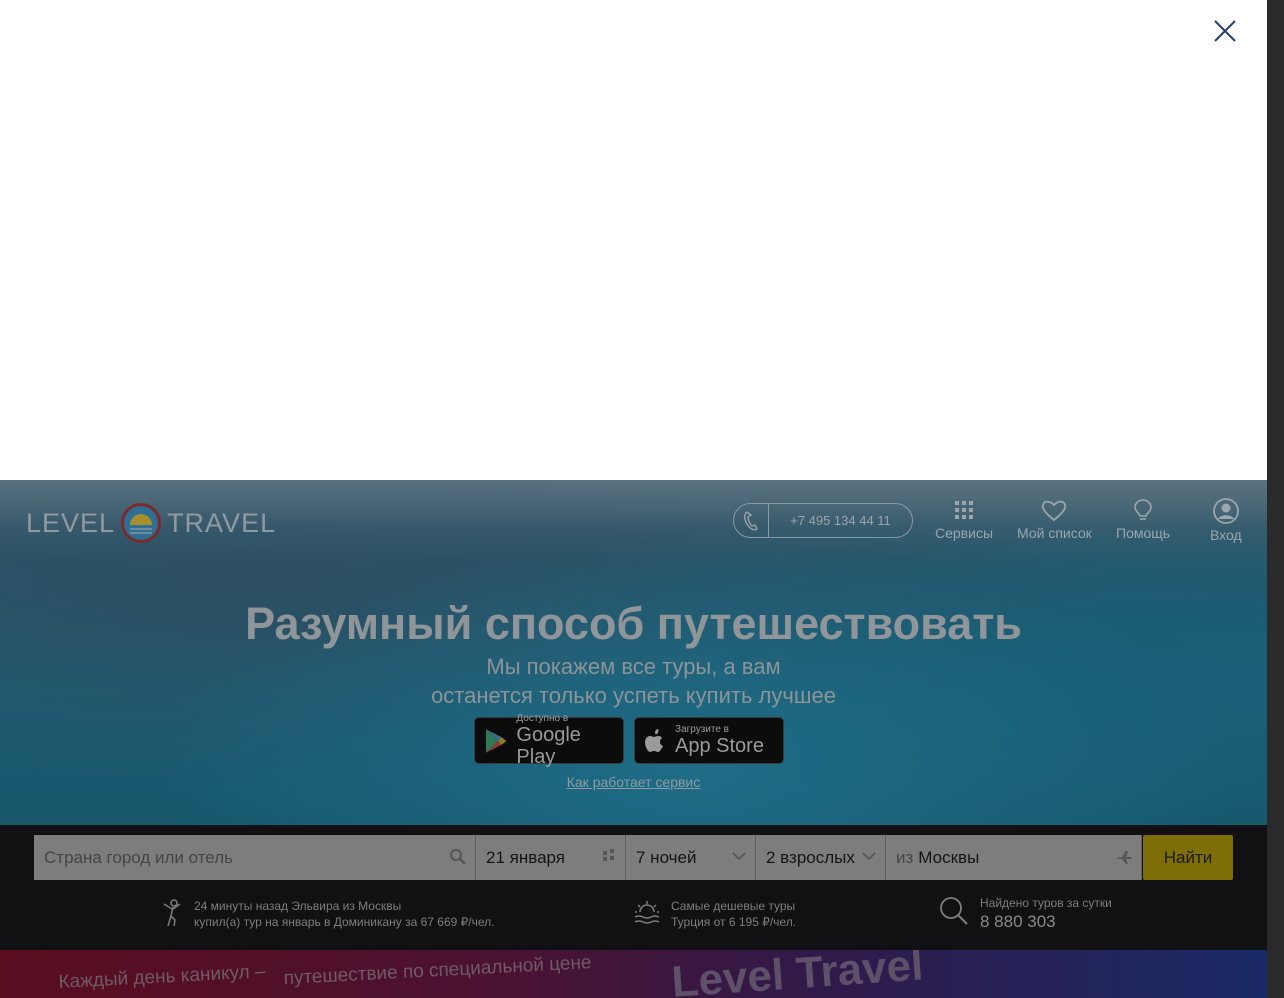  What do you see at coordinates (1018, 921) in the screenshot?
I see `tours-found-value: 8 880 303` at bounding box center [1018, 921].